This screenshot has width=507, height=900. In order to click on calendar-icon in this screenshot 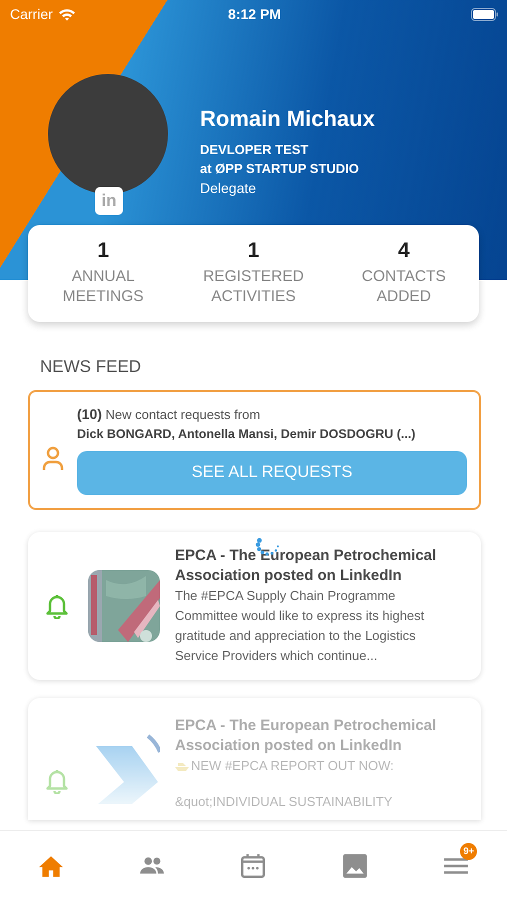, I will do `click(253, 866)`.